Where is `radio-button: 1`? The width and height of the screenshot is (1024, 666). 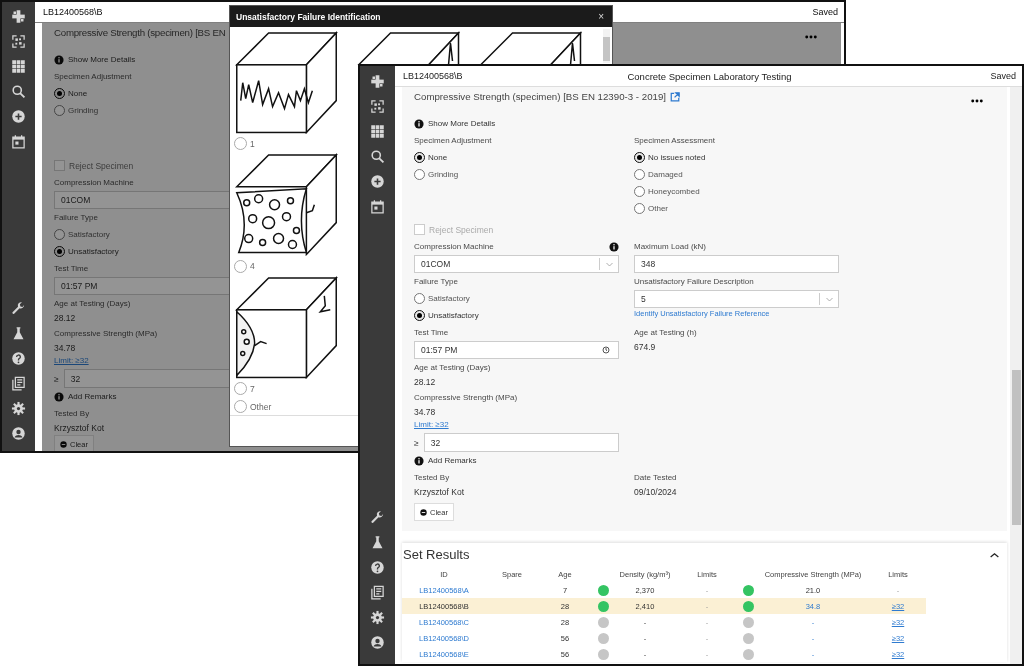
radio-button: 1 is located at coordinates (286, 144).